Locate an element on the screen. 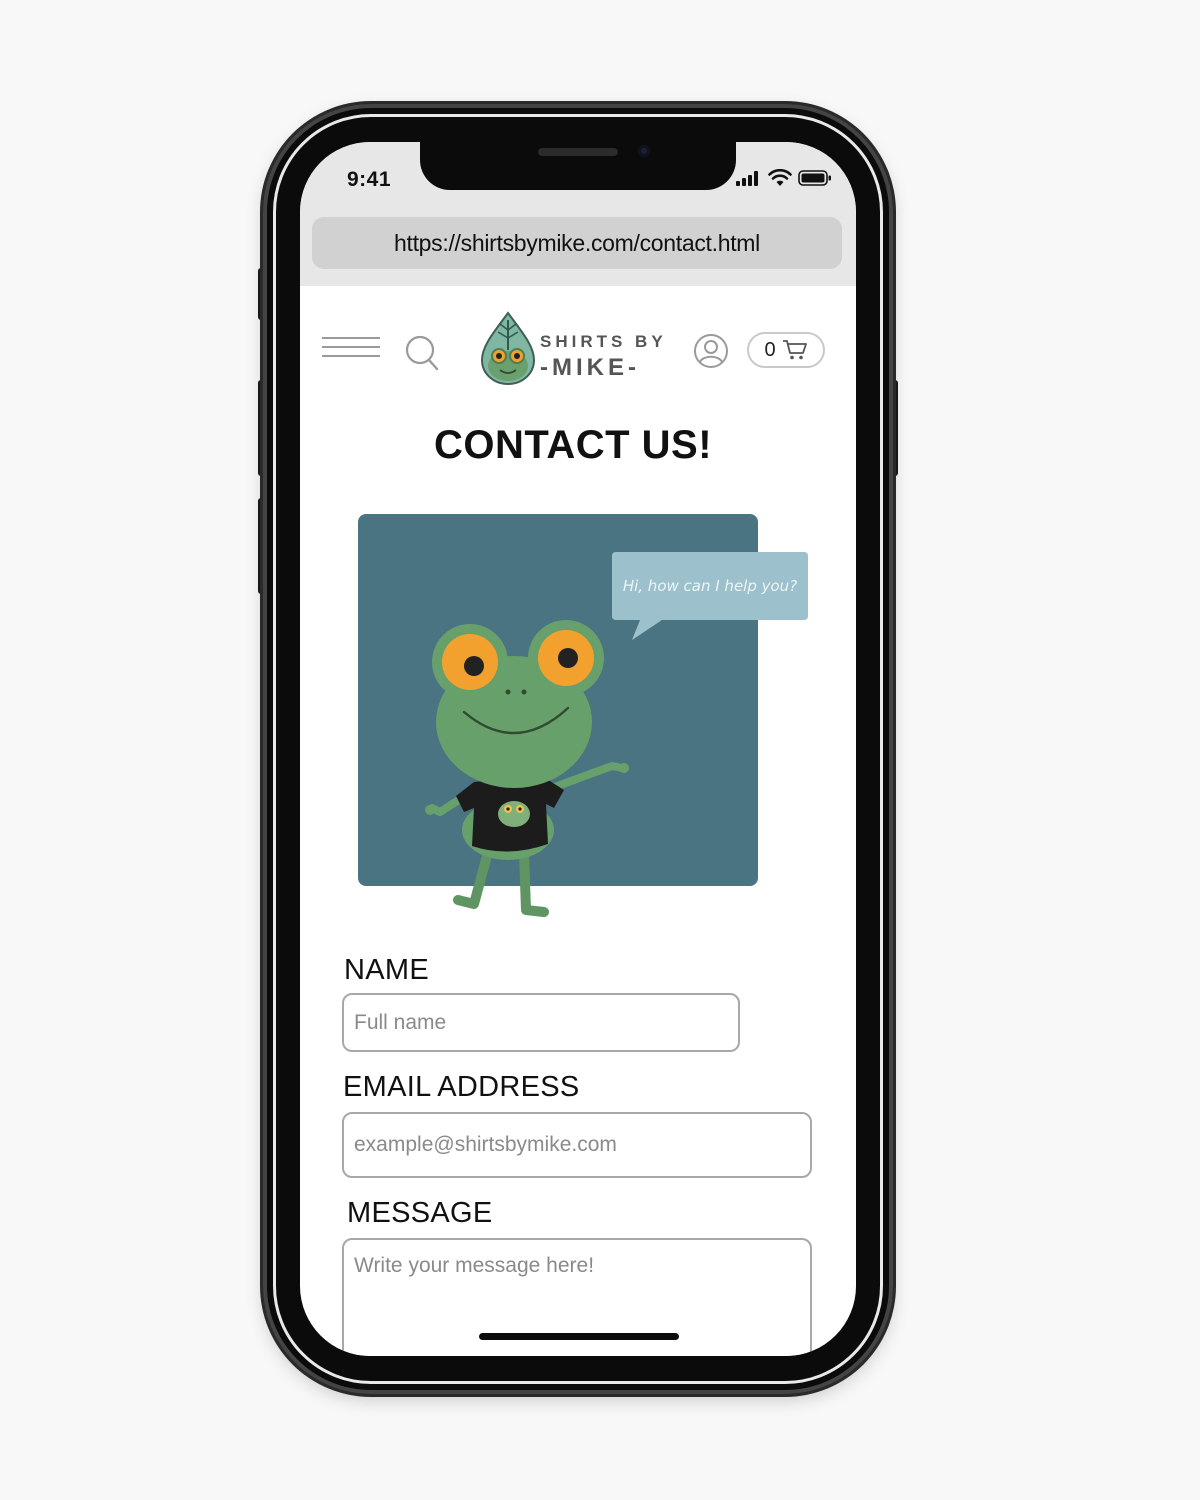  cart-count: 0 is located at coordinates (770, 349).